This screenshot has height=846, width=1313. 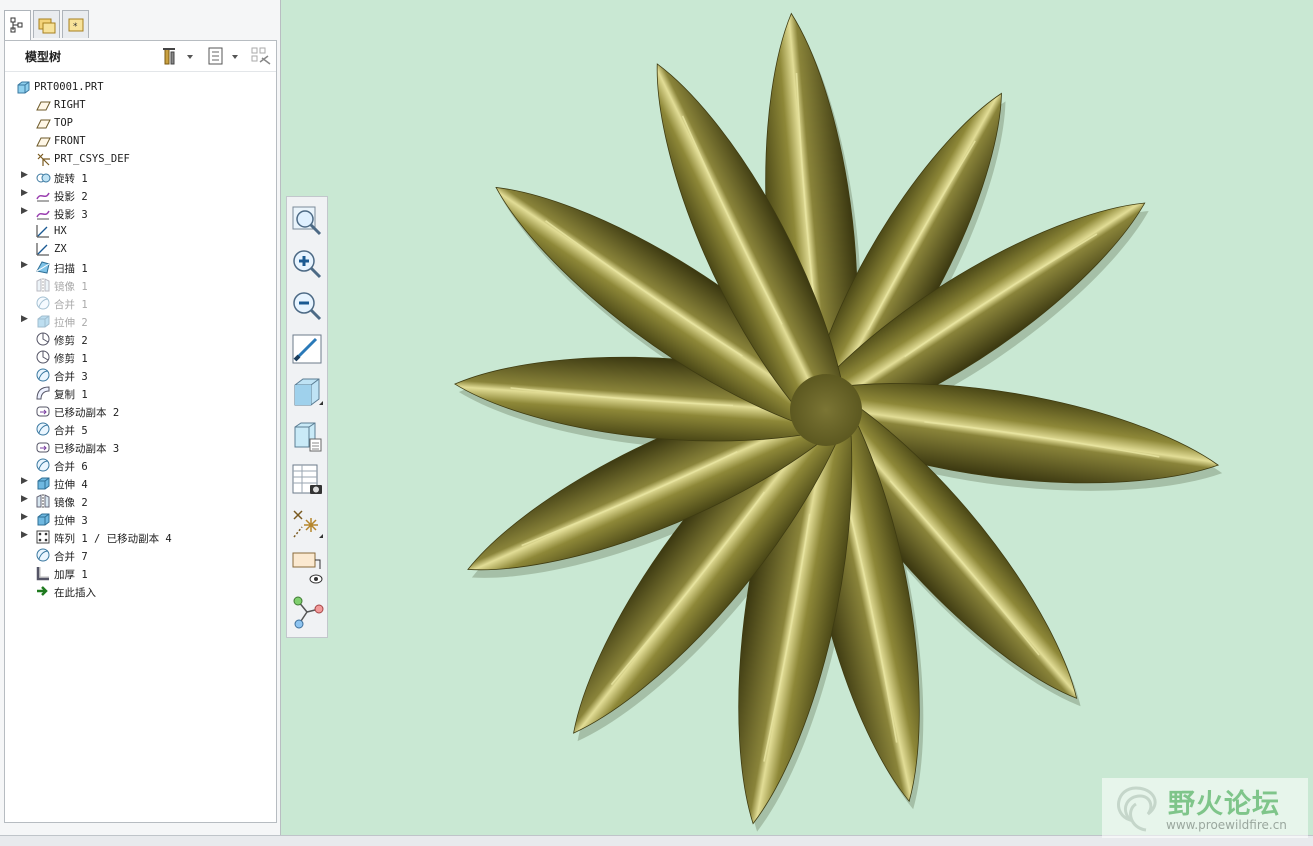 I want to click on model-tree-header: 模型树, so click(x=140, y=56).